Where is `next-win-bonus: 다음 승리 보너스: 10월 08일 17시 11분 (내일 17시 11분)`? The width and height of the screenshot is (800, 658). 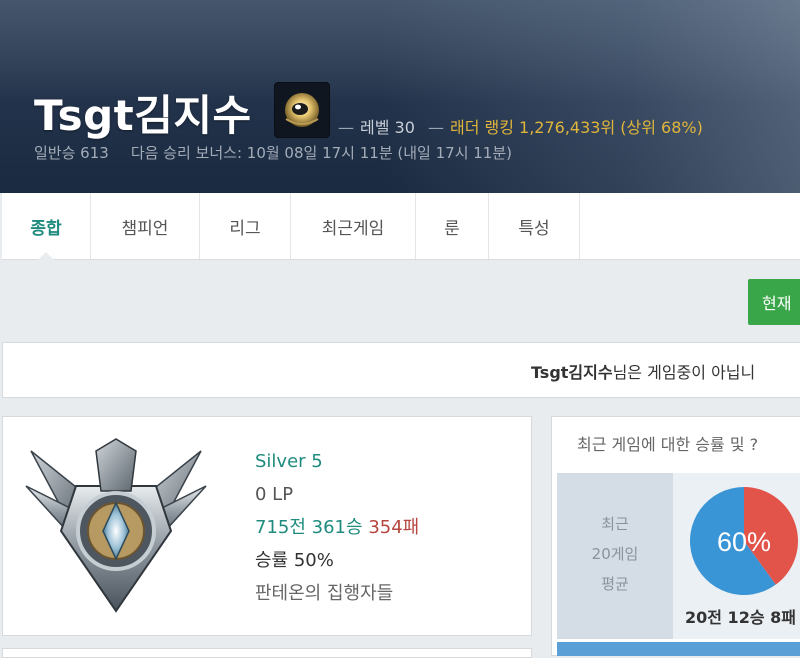
next-win-bonus: 다음 승리 보너스: 10월 08일 17시 11분 (내일 17시 11분) is located at coordinates (321, 153).